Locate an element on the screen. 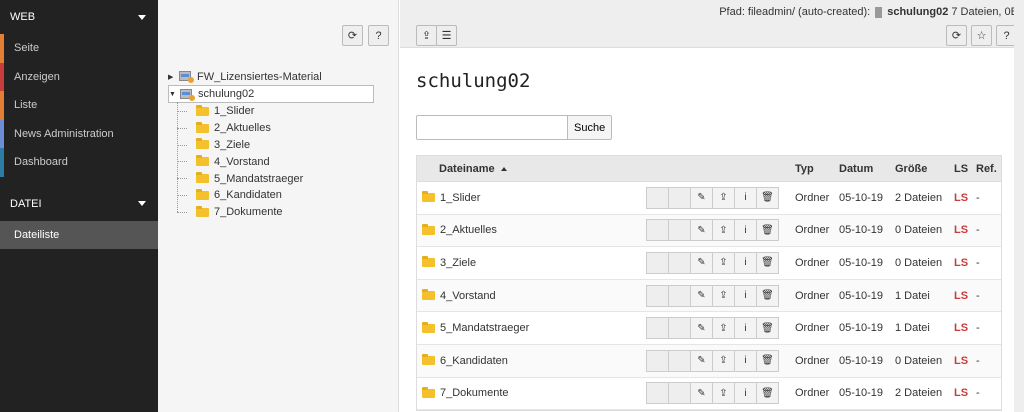  tree-folder-node: 5_Mandatstraeger is located at coordinates (282, 178).